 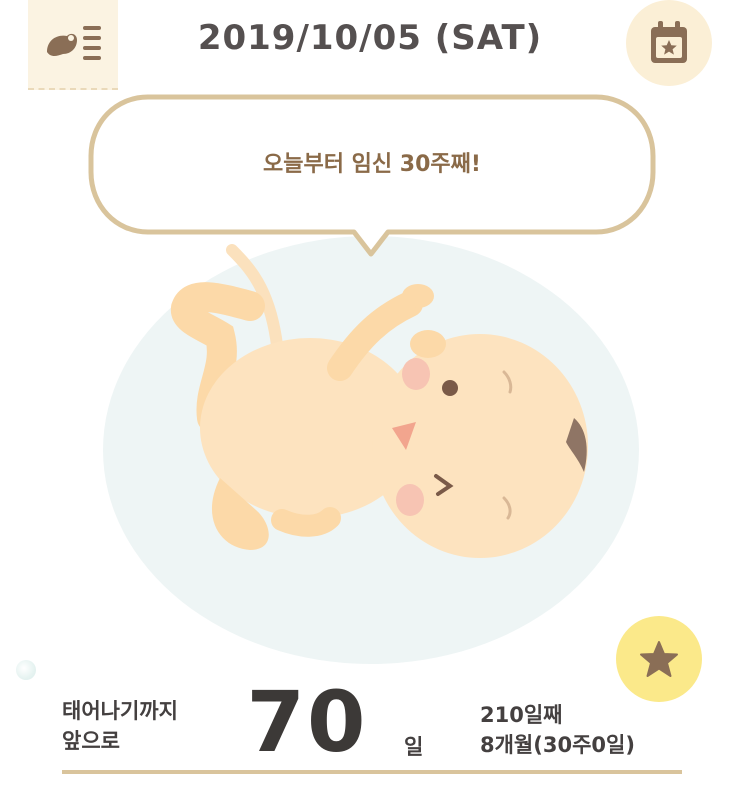 I want to click on countdown-label-line2: 앞으로, so click(x=91, y=741).